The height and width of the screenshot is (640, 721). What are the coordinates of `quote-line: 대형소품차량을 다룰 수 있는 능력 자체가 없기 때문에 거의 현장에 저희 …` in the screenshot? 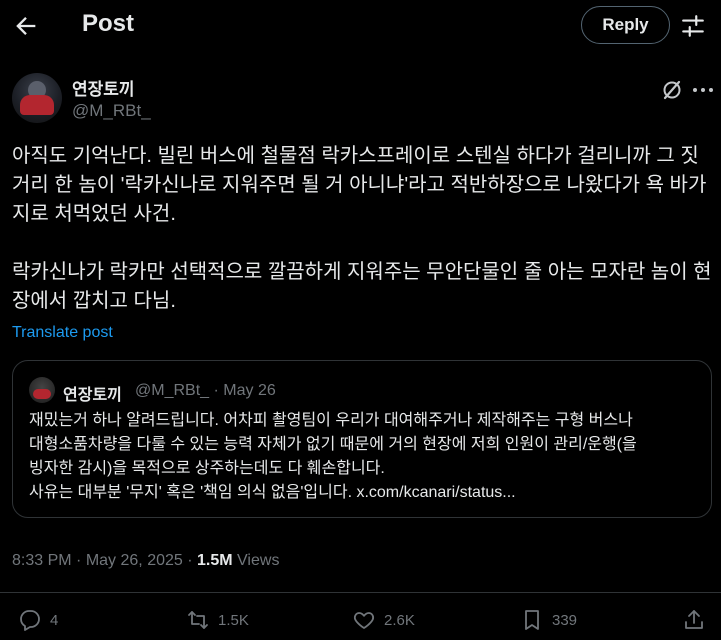 It's located at (333, 444).